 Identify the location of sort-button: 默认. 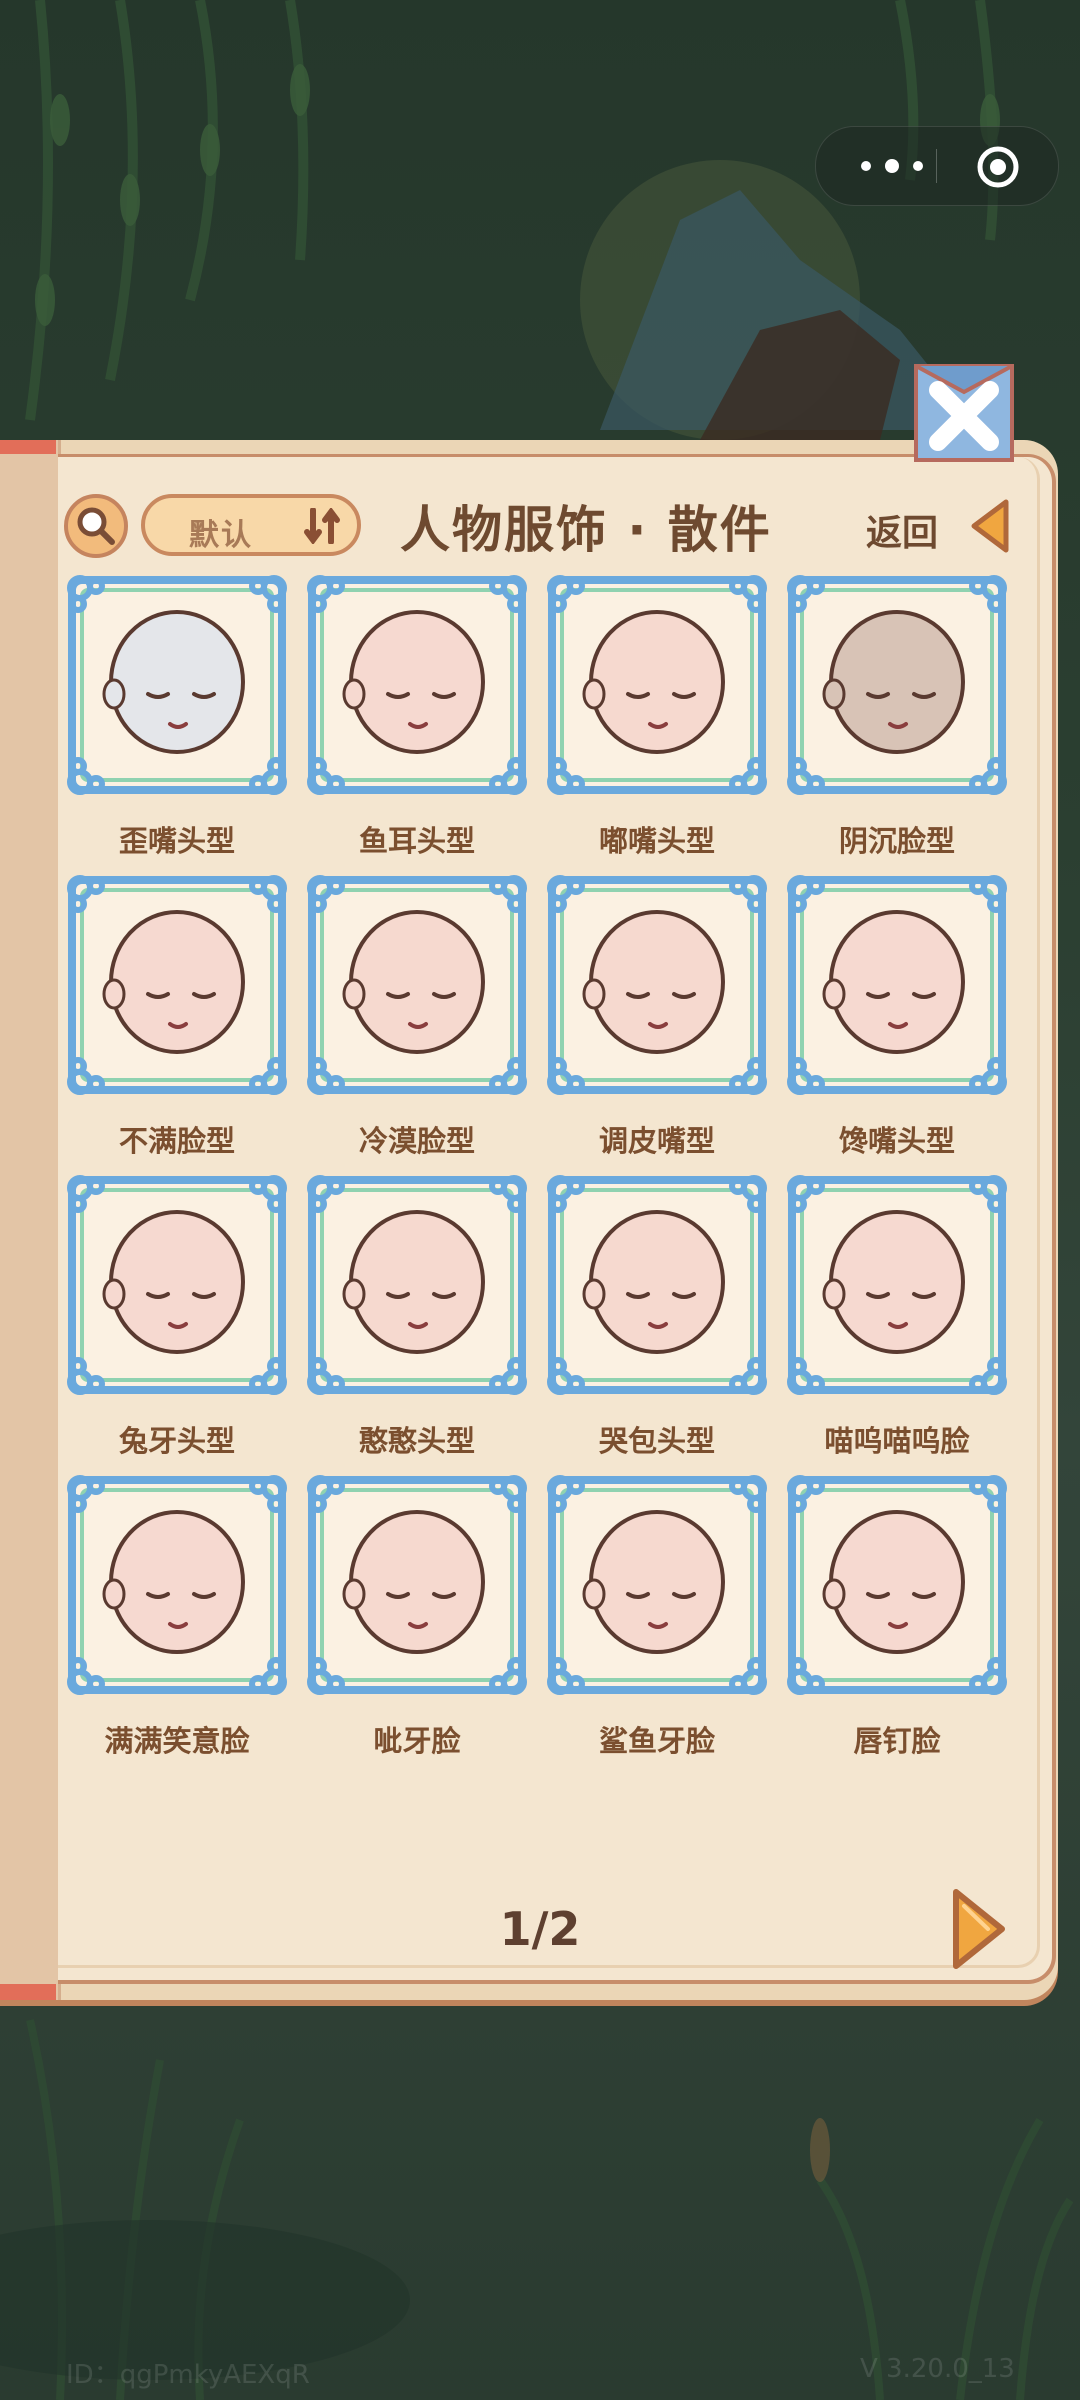
(251, 525).